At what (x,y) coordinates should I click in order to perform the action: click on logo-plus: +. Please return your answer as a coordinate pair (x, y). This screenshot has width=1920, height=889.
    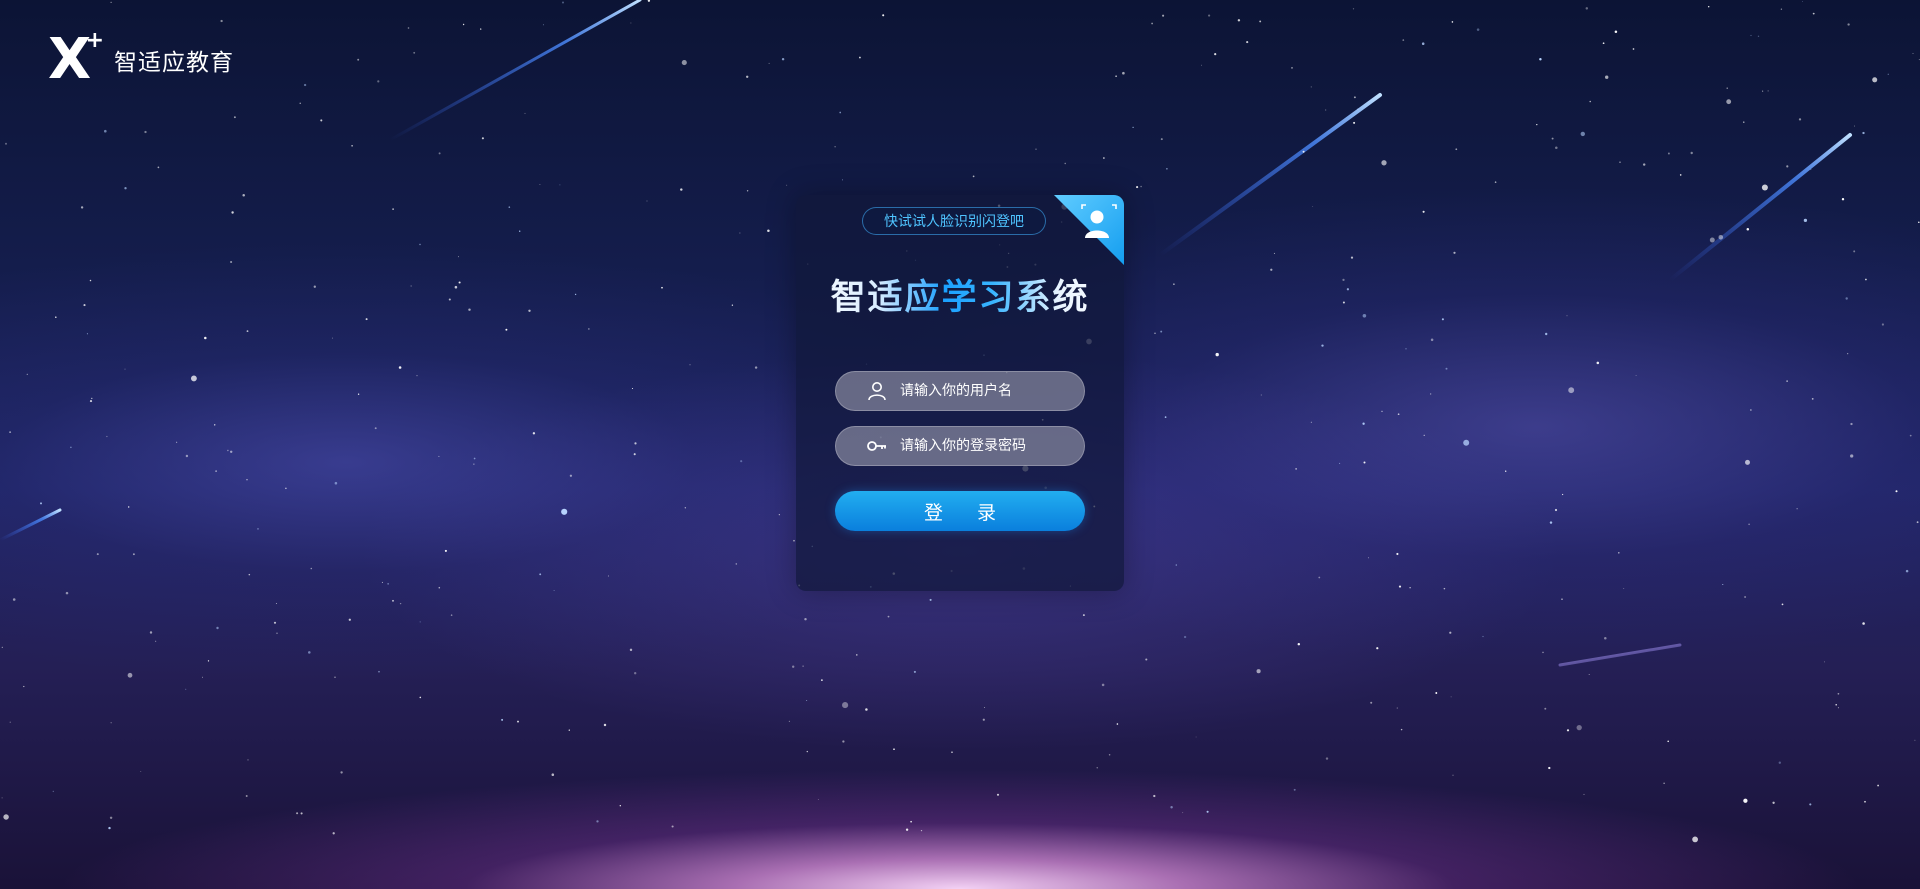
    Looking at the image, I should click on (94, 40).